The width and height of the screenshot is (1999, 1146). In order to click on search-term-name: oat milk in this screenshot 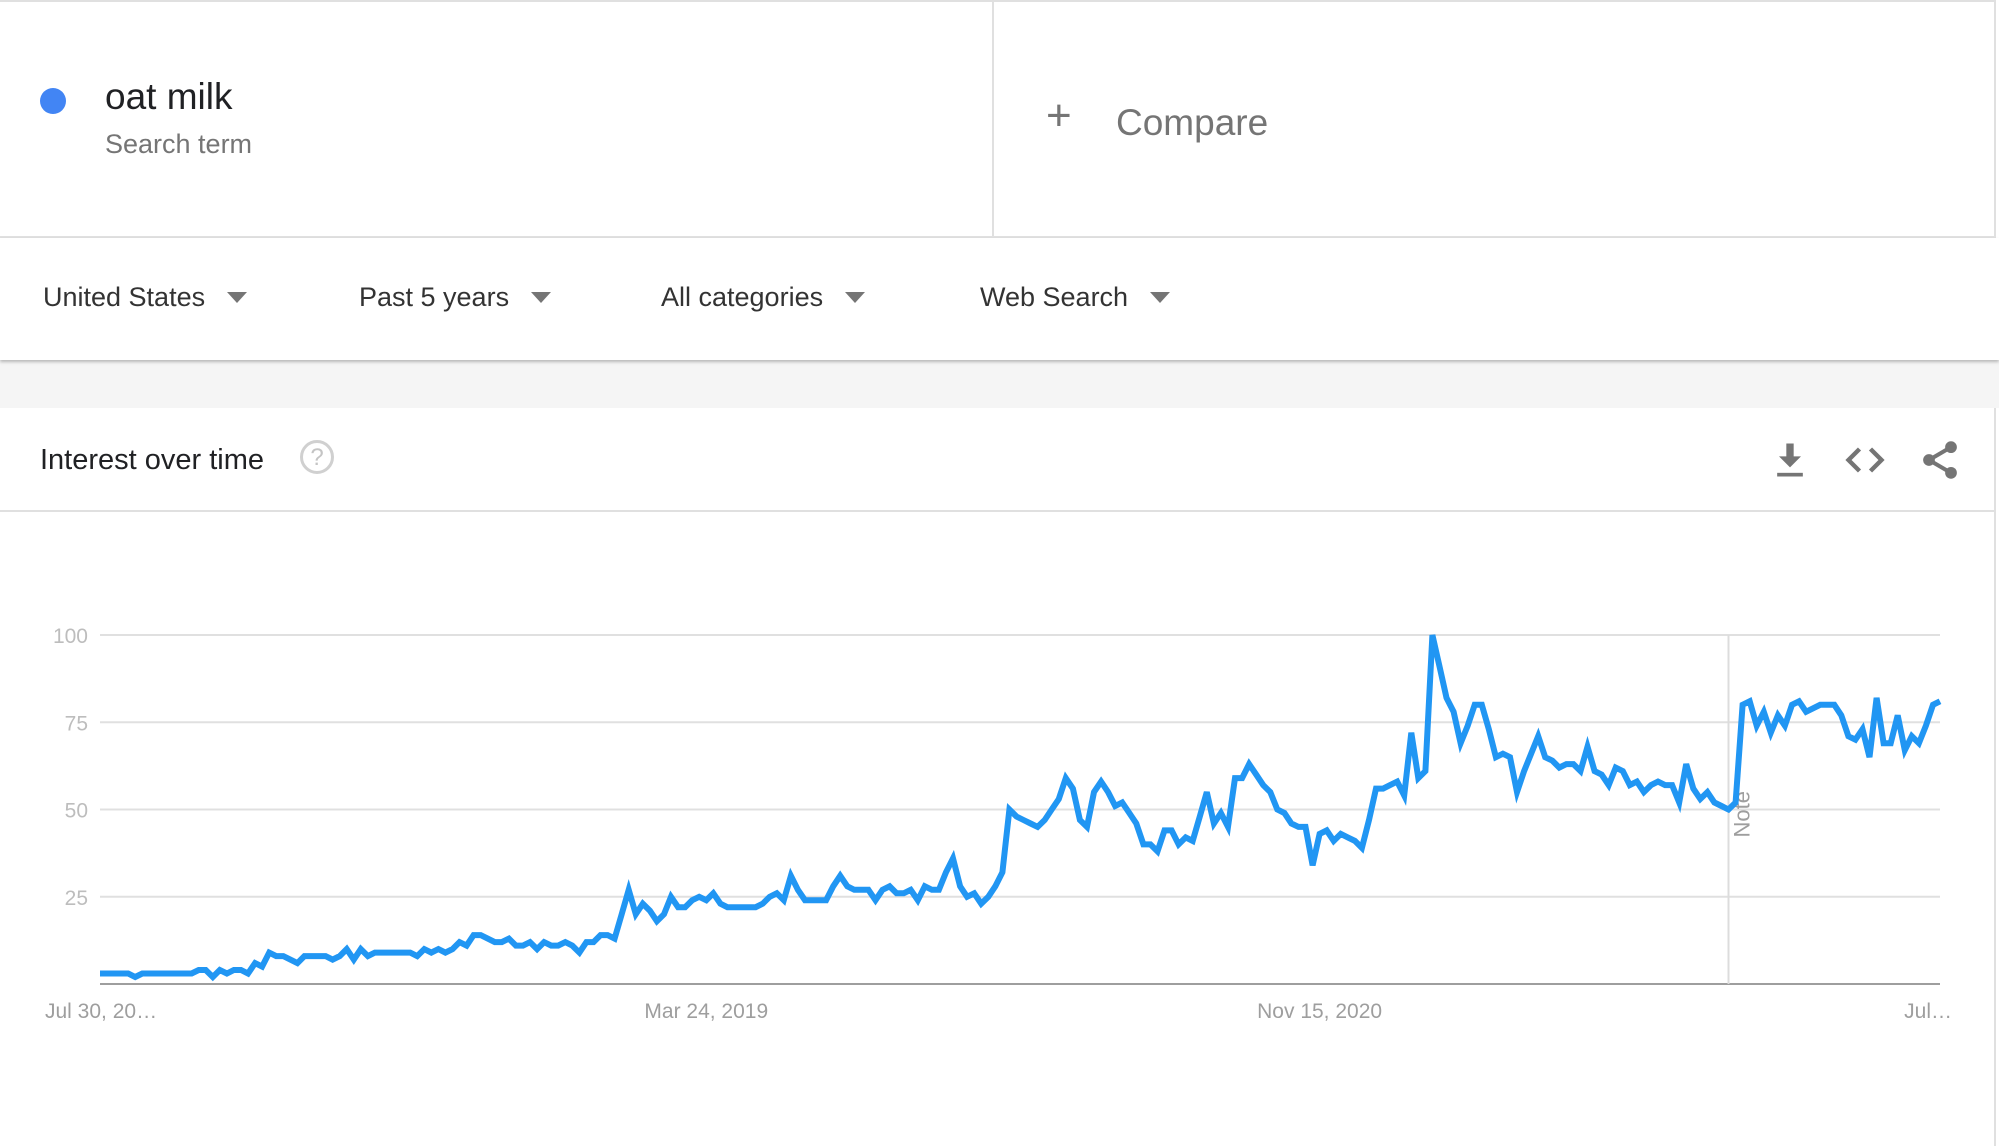, I will do `click(168, 97)`.